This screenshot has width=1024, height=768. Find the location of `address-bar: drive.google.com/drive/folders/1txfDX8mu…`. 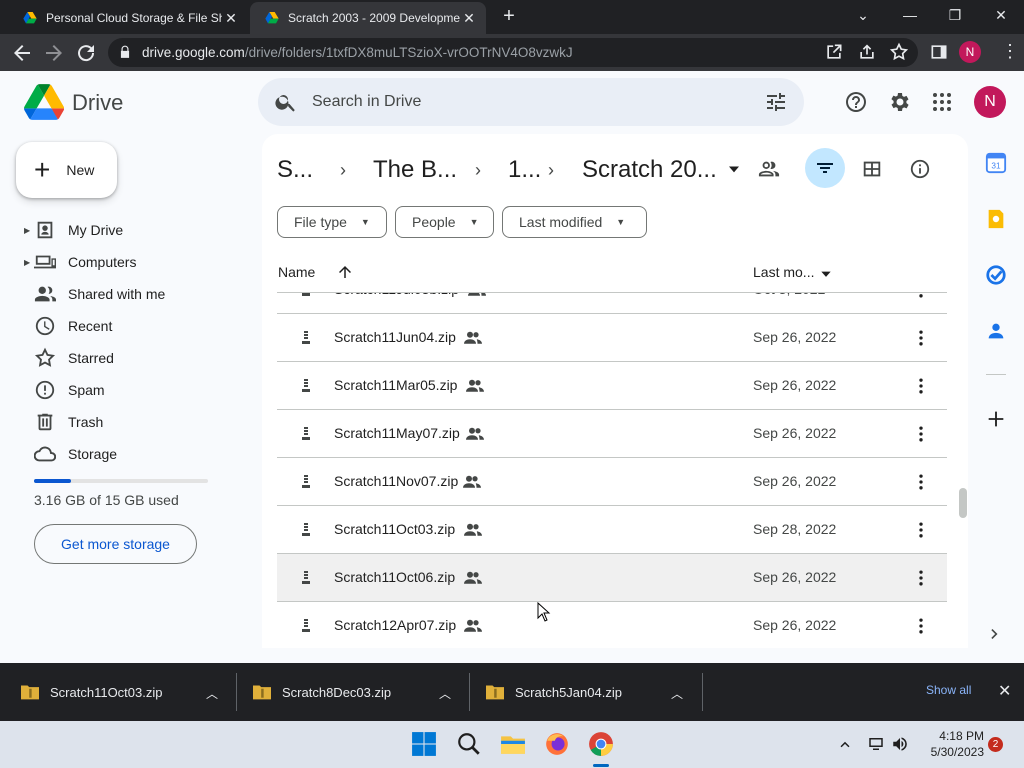

address-bar: drive.google.com/drive/folders/1txfDX8mu… is located at coordinates (513, 52).